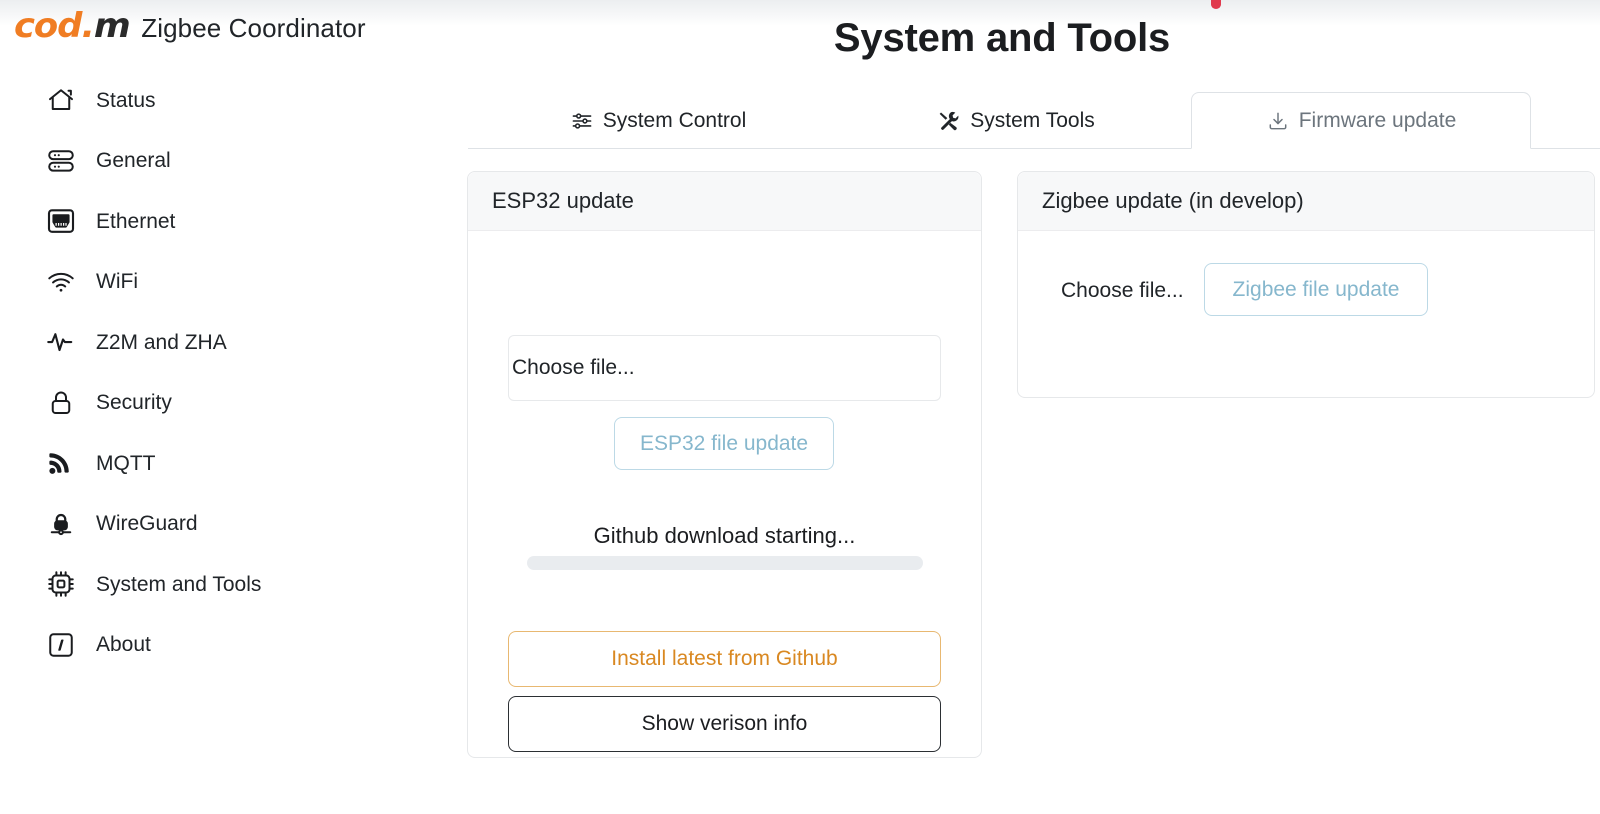 The image size is (1600, 814). I want to click on esp32-file-update-button: ESP32 file update, so click(724, 443).